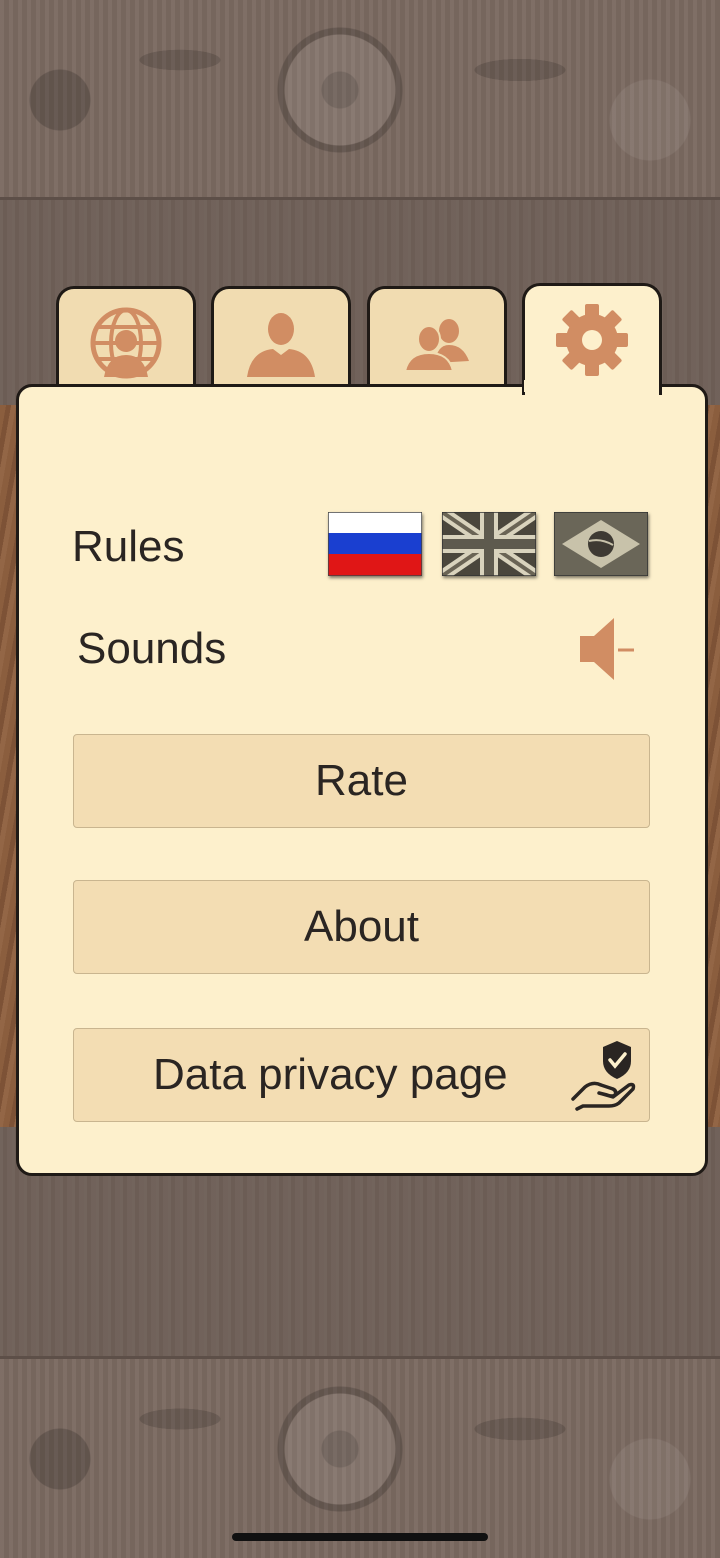 The width and height of the screenshot is (720, 1558). I want to click on gear-icon, so click(592, 340).